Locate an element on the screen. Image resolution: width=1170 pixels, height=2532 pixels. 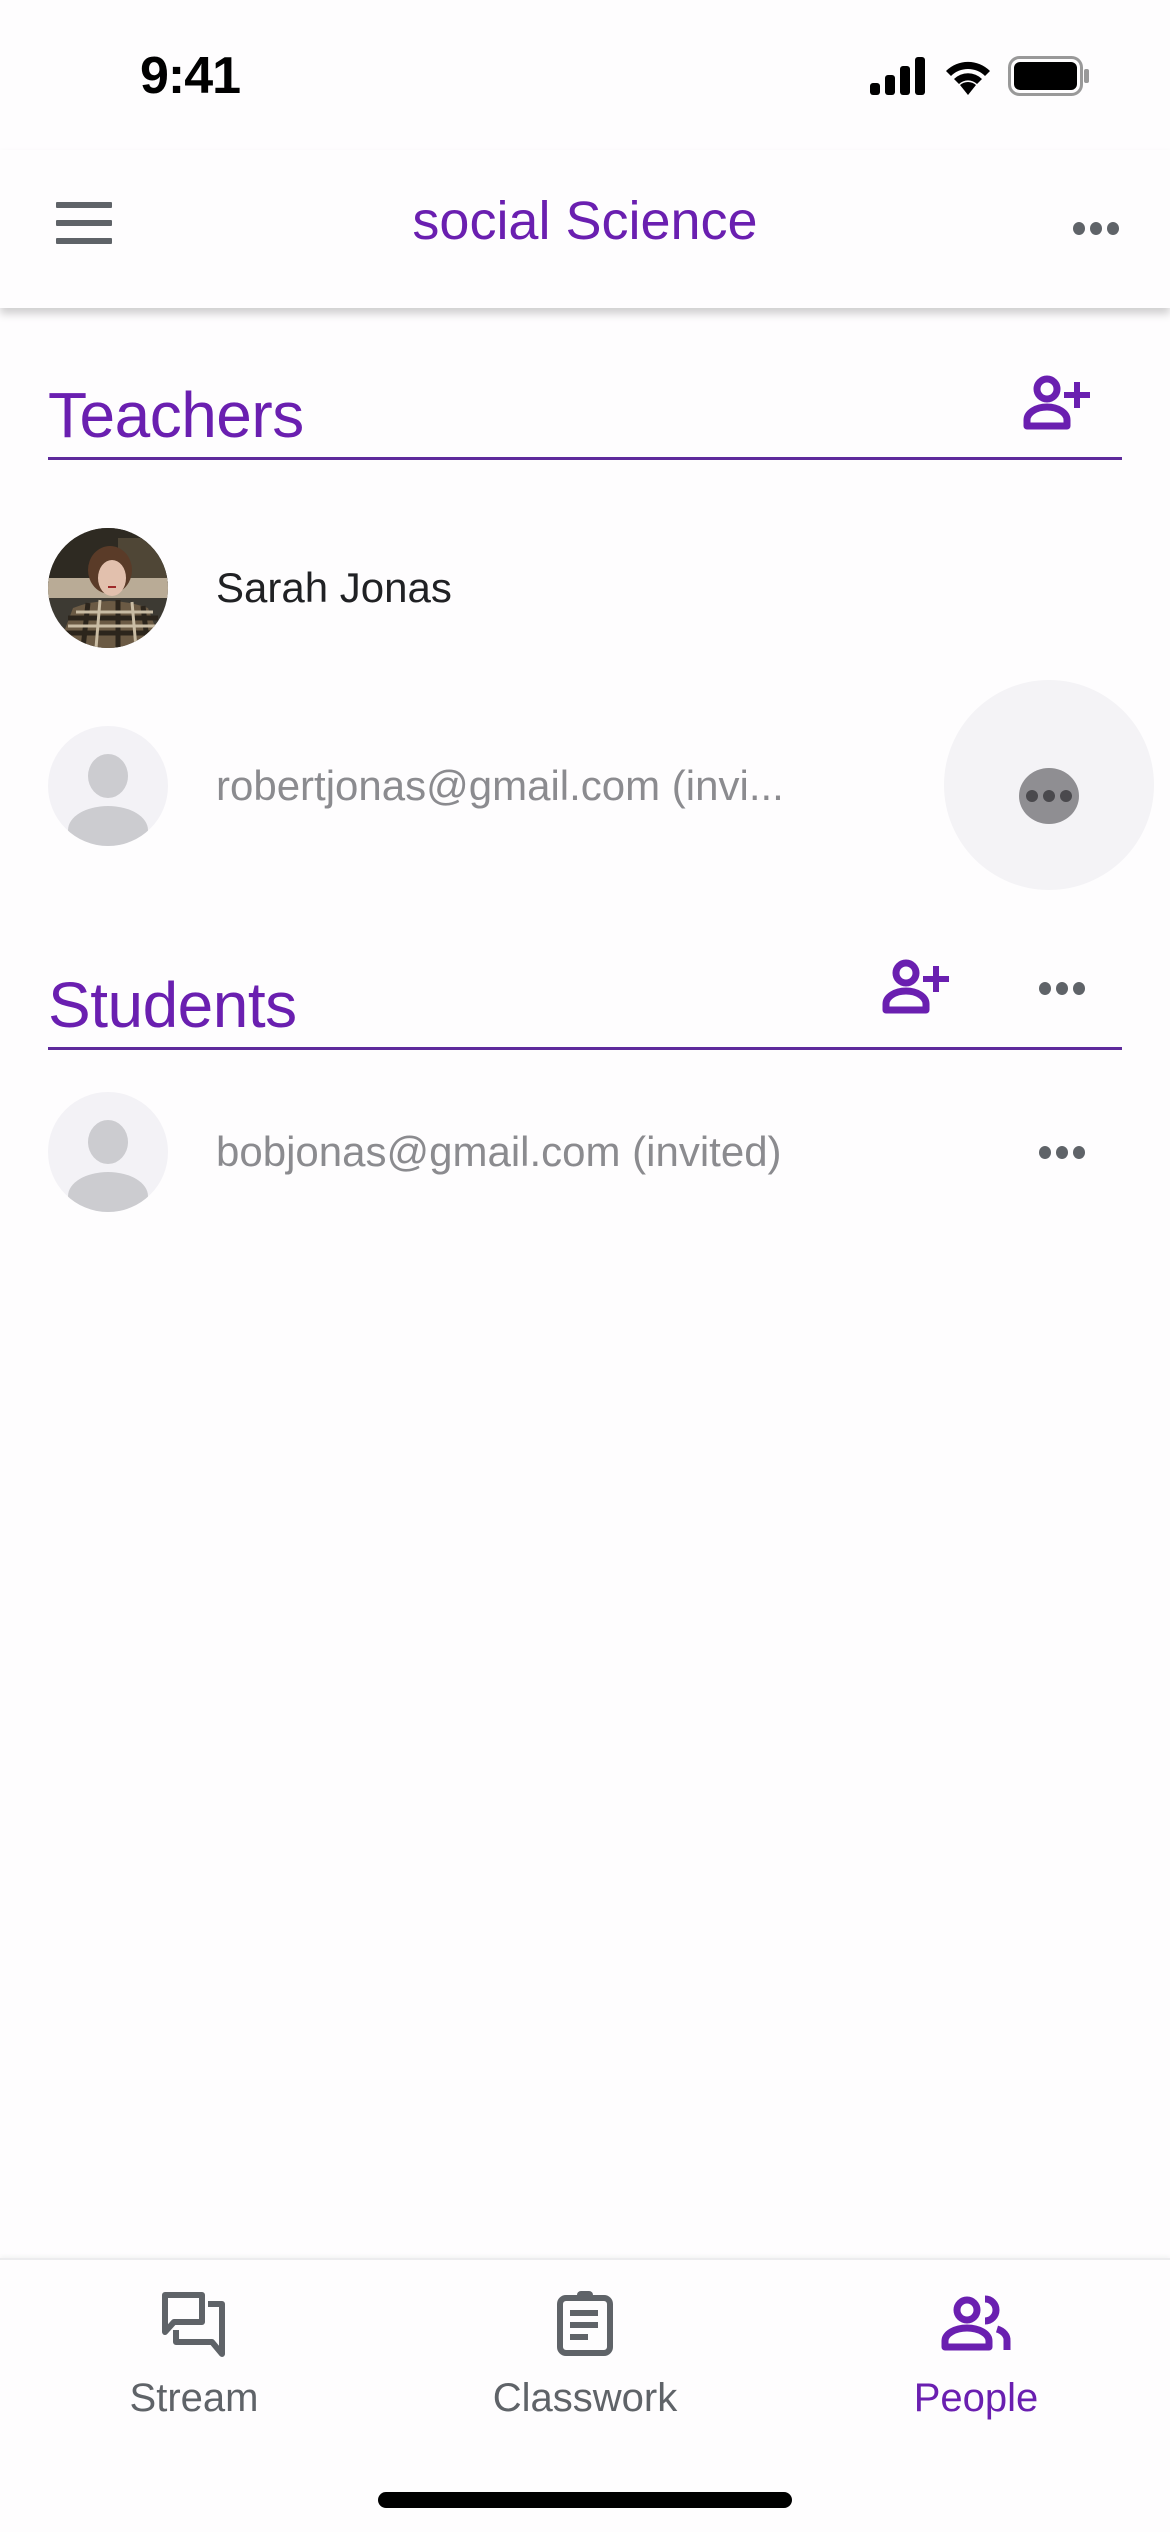
status-time: 9:41 is located at coordinates (190, 76).